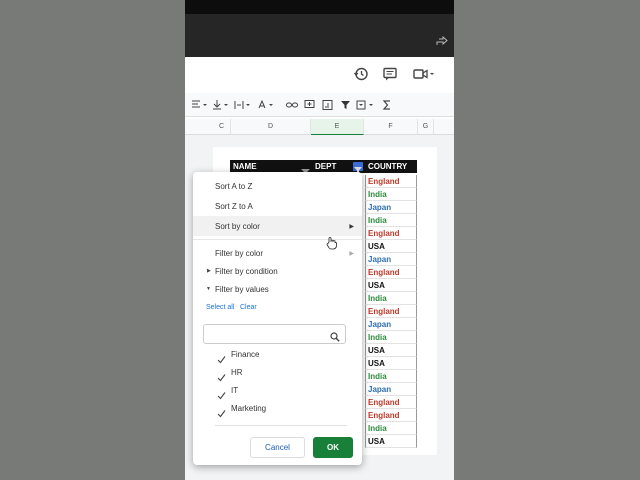 The height and width of the screenshot is (480, 640). Describe the element at coordinates (234, 390) in the screenshot. I see `value-item-it: IT` at that location.